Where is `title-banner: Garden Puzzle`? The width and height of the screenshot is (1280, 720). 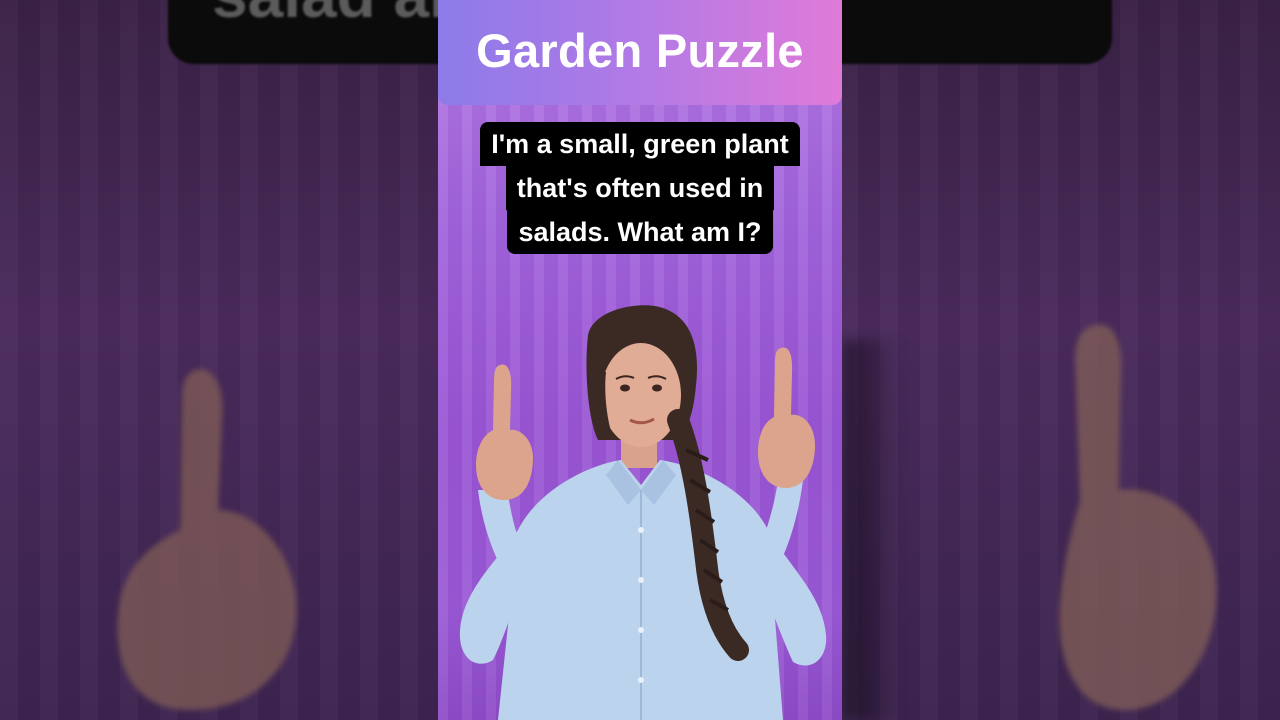 title-banner: Garden Puzzle is located at coordinates (640, 52).